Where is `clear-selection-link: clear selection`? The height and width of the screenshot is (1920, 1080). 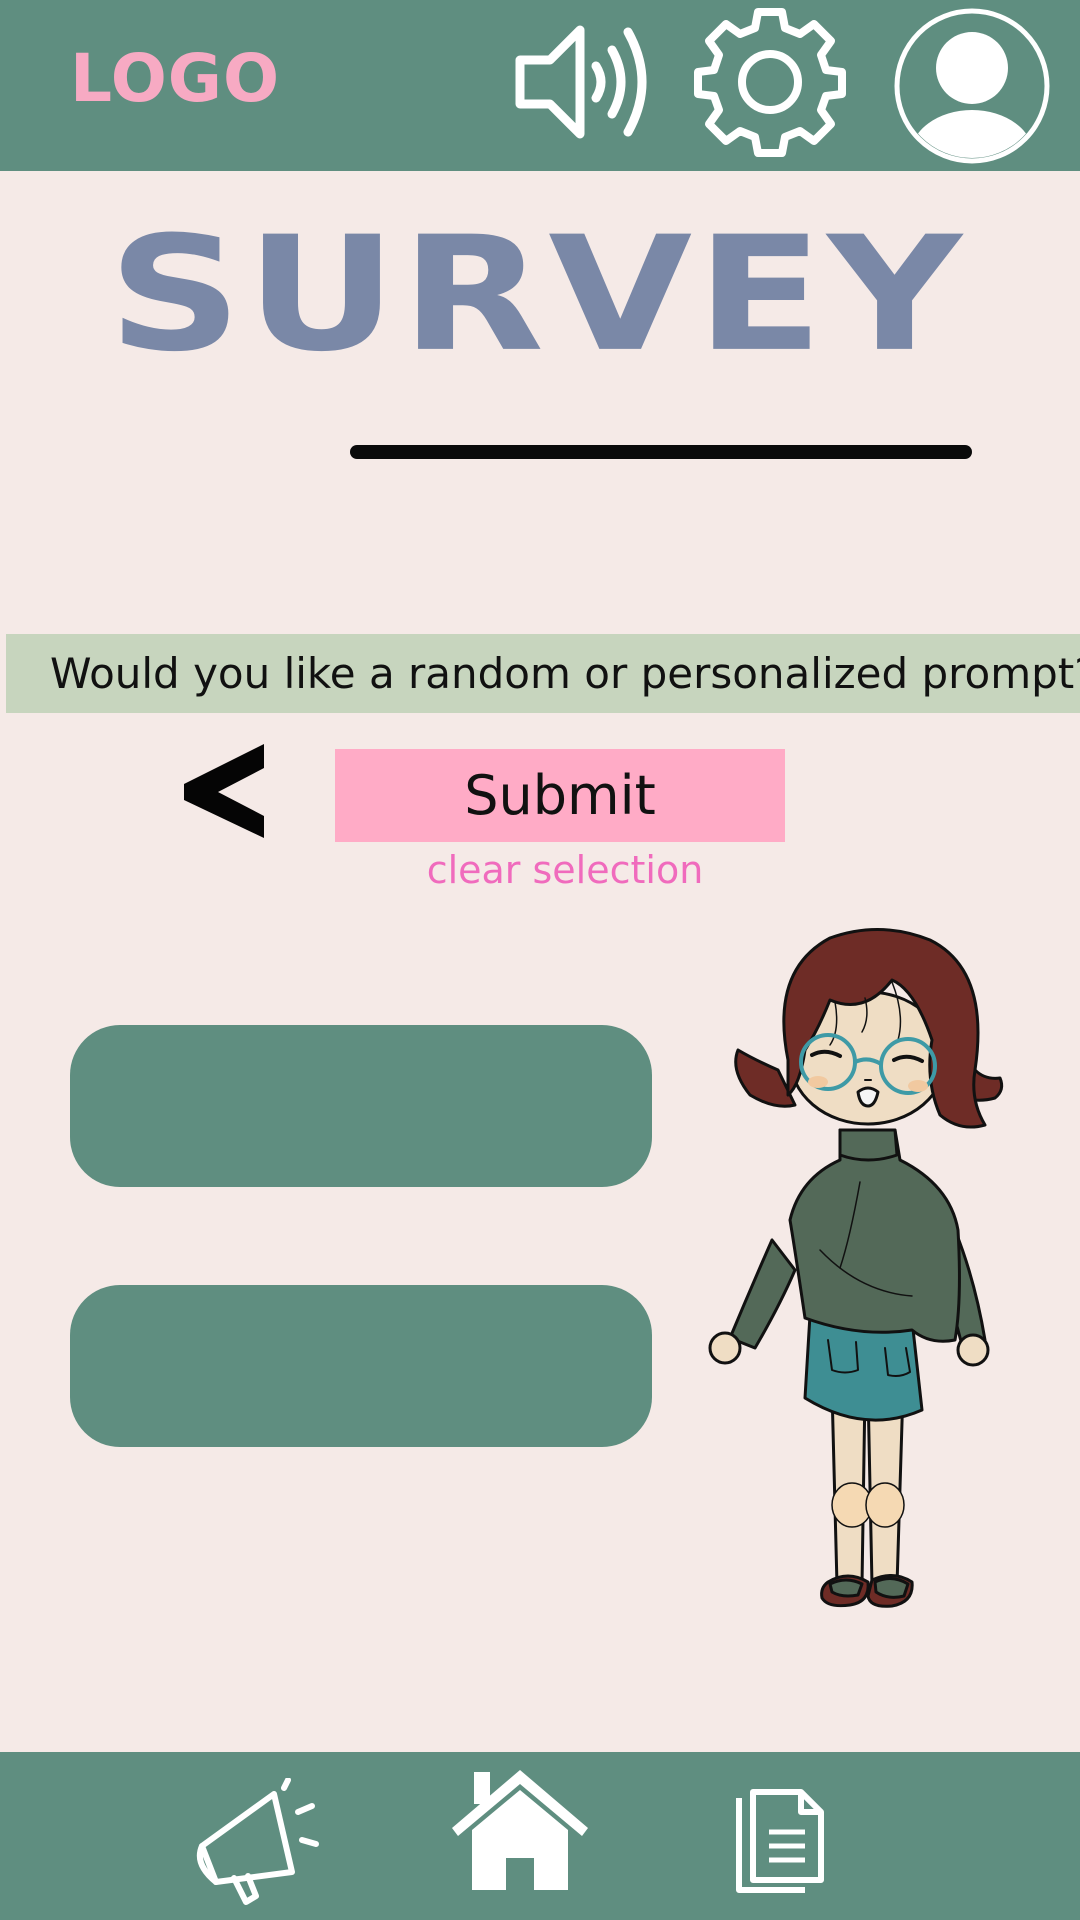
clear-selection-link: clear selection is located at coordinates (565, 870).